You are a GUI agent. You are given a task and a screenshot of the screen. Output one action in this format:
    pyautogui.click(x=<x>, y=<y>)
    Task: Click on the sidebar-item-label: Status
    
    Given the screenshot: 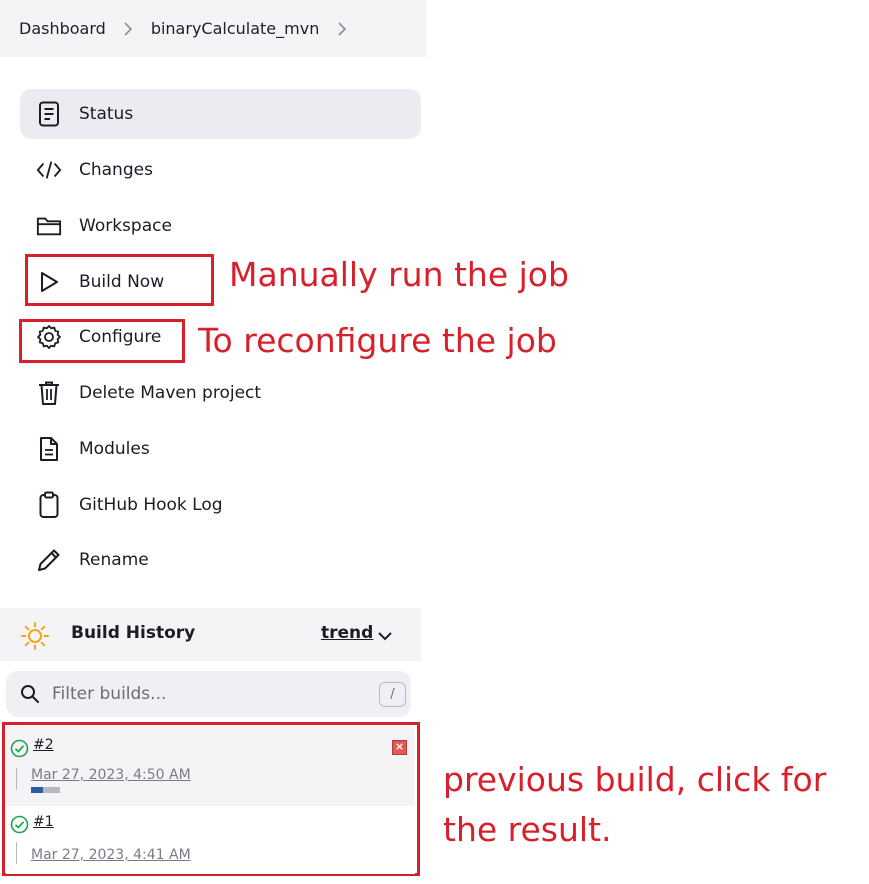 What is the action you would take?
    pyautogui.click(x=106, y=114)
    